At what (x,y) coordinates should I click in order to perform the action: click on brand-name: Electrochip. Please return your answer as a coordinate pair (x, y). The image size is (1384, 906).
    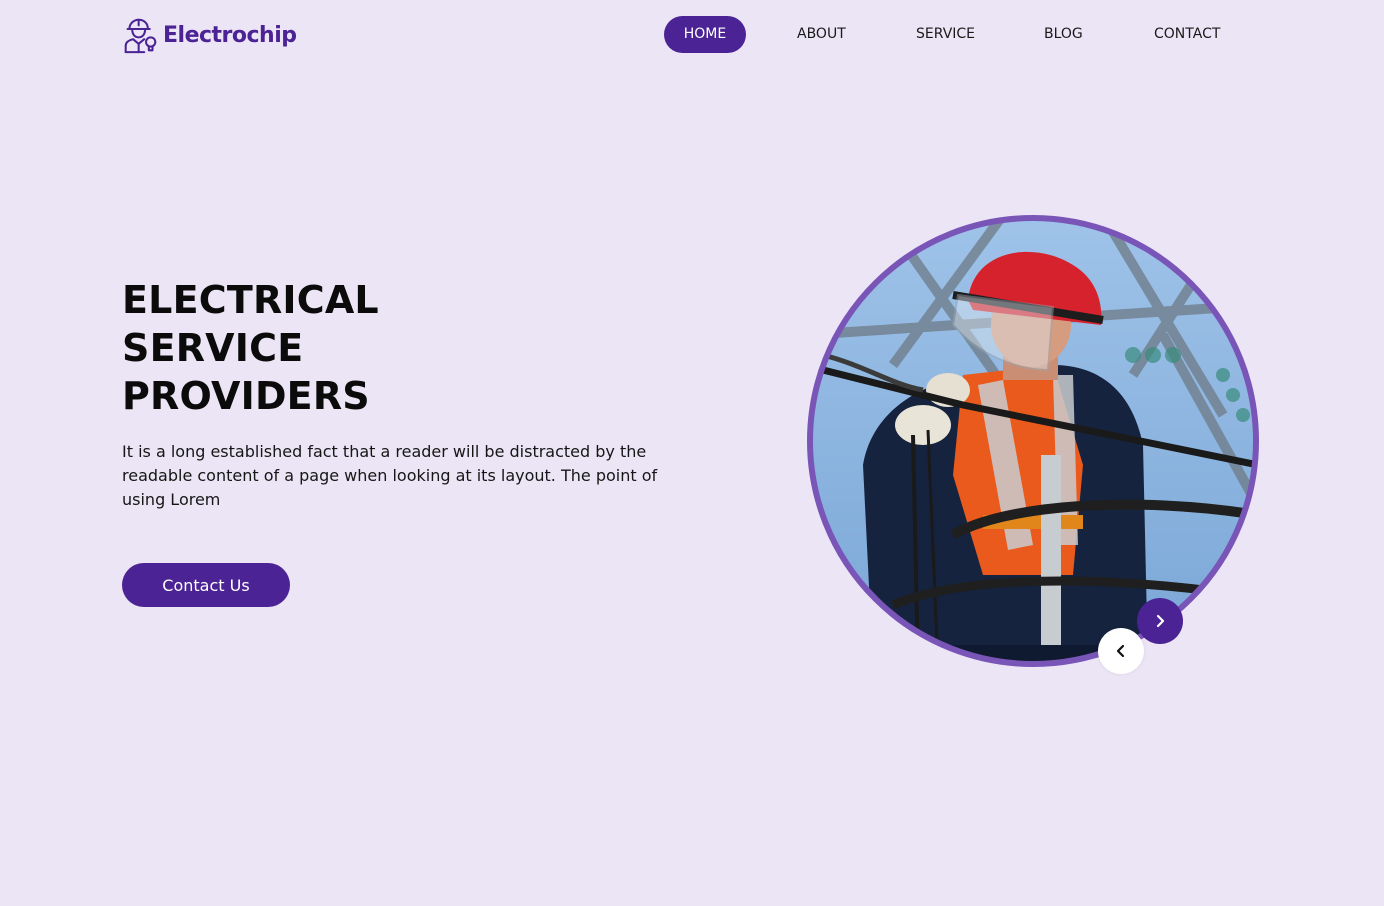
    Looking at the image, I should click on (230, 35).